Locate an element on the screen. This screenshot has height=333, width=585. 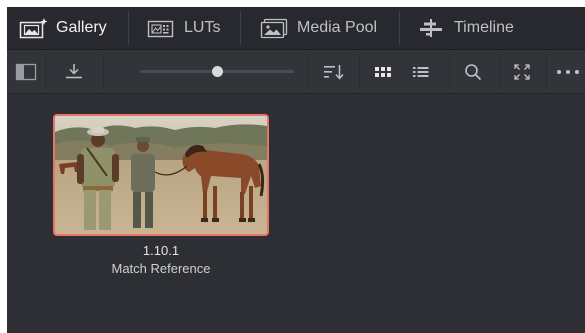
sort-icon is located at coordinates (334, 72).